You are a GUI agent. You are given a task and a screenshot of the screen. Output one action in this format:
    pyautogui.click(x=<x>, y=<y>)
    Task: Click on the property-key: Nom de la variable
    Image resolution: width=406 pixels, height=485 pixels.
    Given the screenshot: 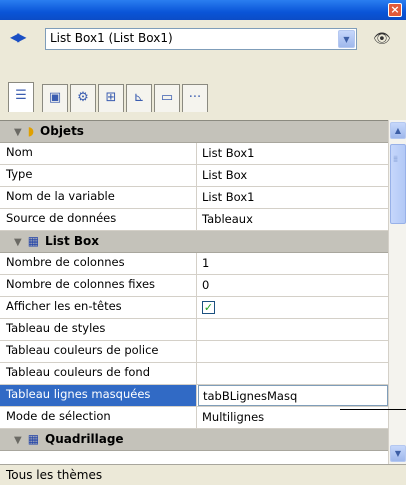 What is the action you would take?
    pyautogui.click(x=98, y=197)
    